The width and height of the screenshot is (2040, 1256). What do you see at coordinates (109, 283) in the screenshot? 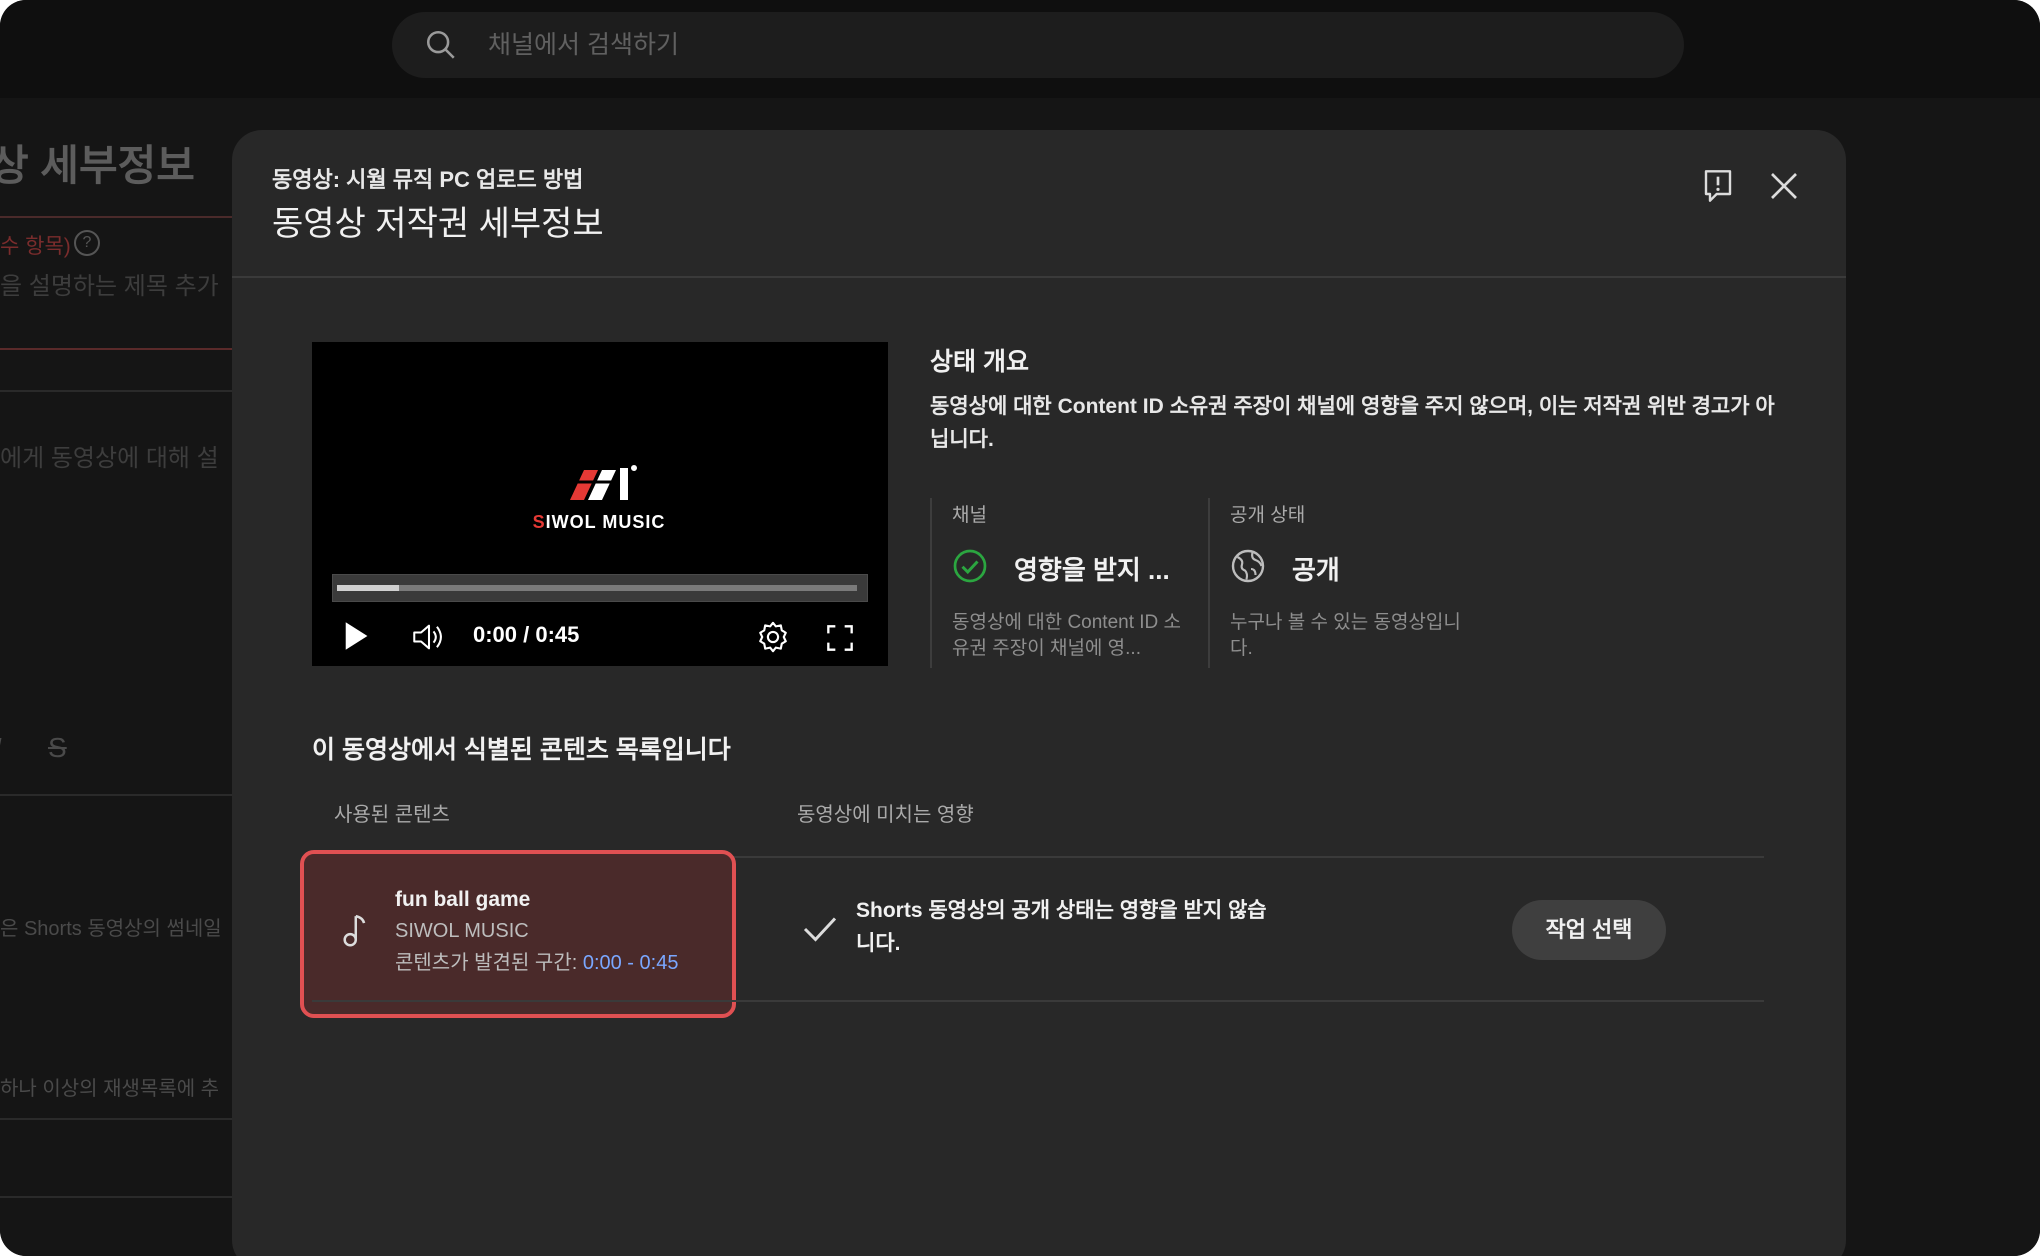
I see `title-field: 을 설명하는 제목 추가` at bounding box center [109, 283].